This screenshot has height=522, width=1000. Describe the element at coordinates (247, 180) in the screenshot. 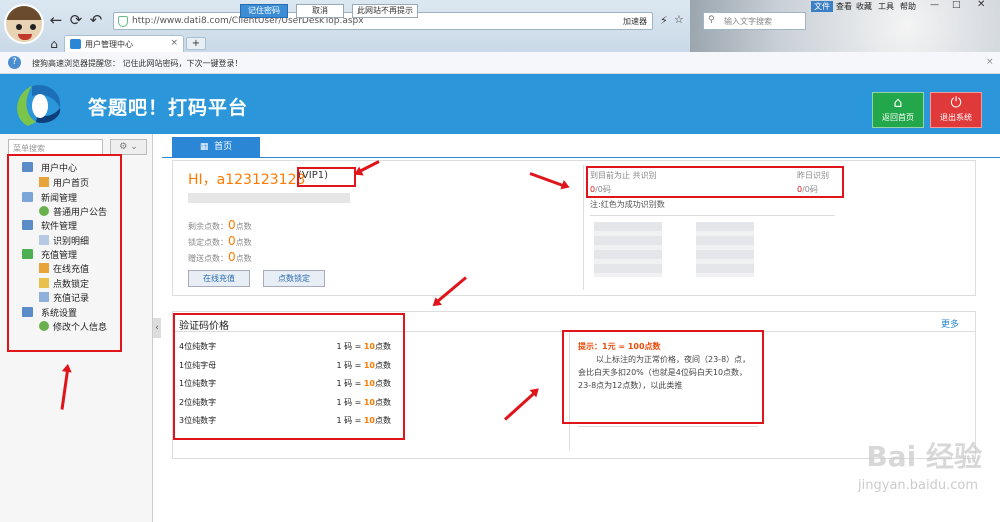

I see `greeting: HI，a123123123` at that location.